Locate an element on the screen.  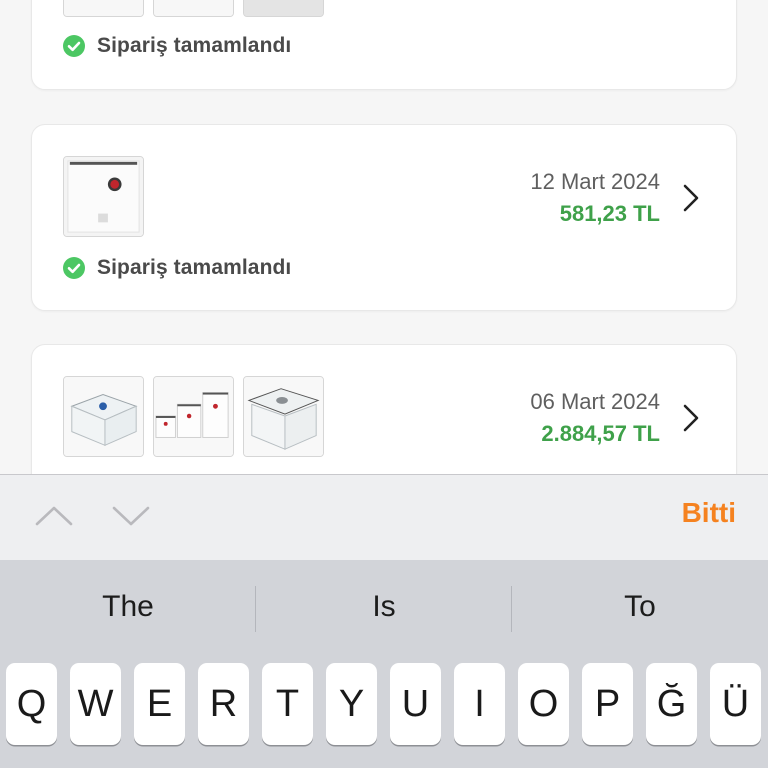
key-w: W is located at coordinates (95, 704).